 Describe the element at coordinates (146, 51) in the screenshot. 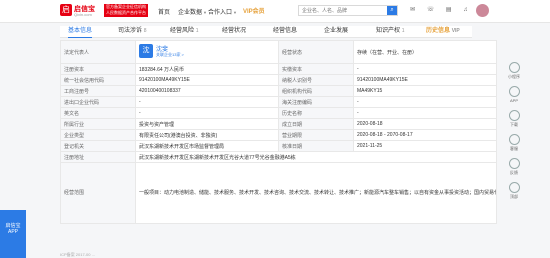

I see `legal-rep-avatar: 沈` at that location.